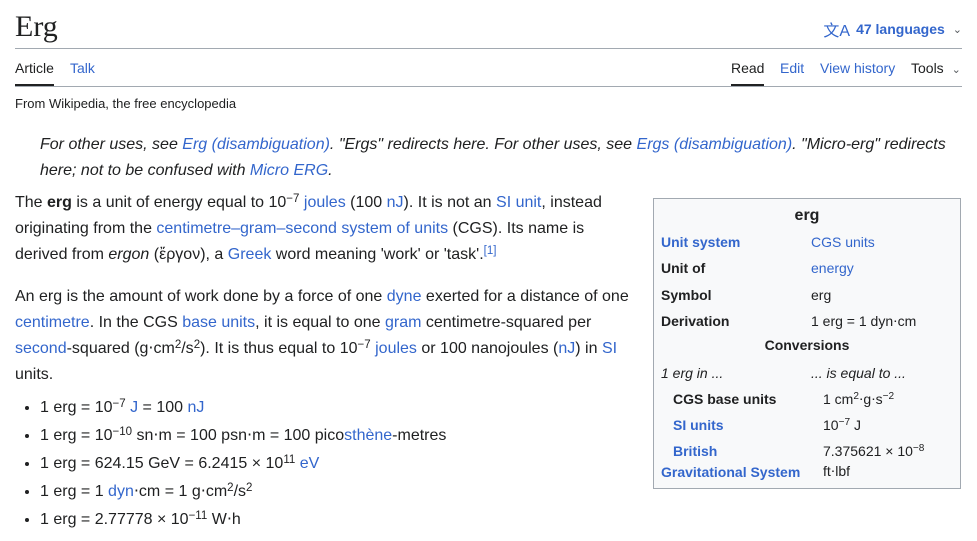 The image size is (977, 541). What do you see at coordinates (238, 435) in the screenshot?
I see `text: sn⋅m = 100 psn⋅m = 100 pico` at bounding box center [238, 435].